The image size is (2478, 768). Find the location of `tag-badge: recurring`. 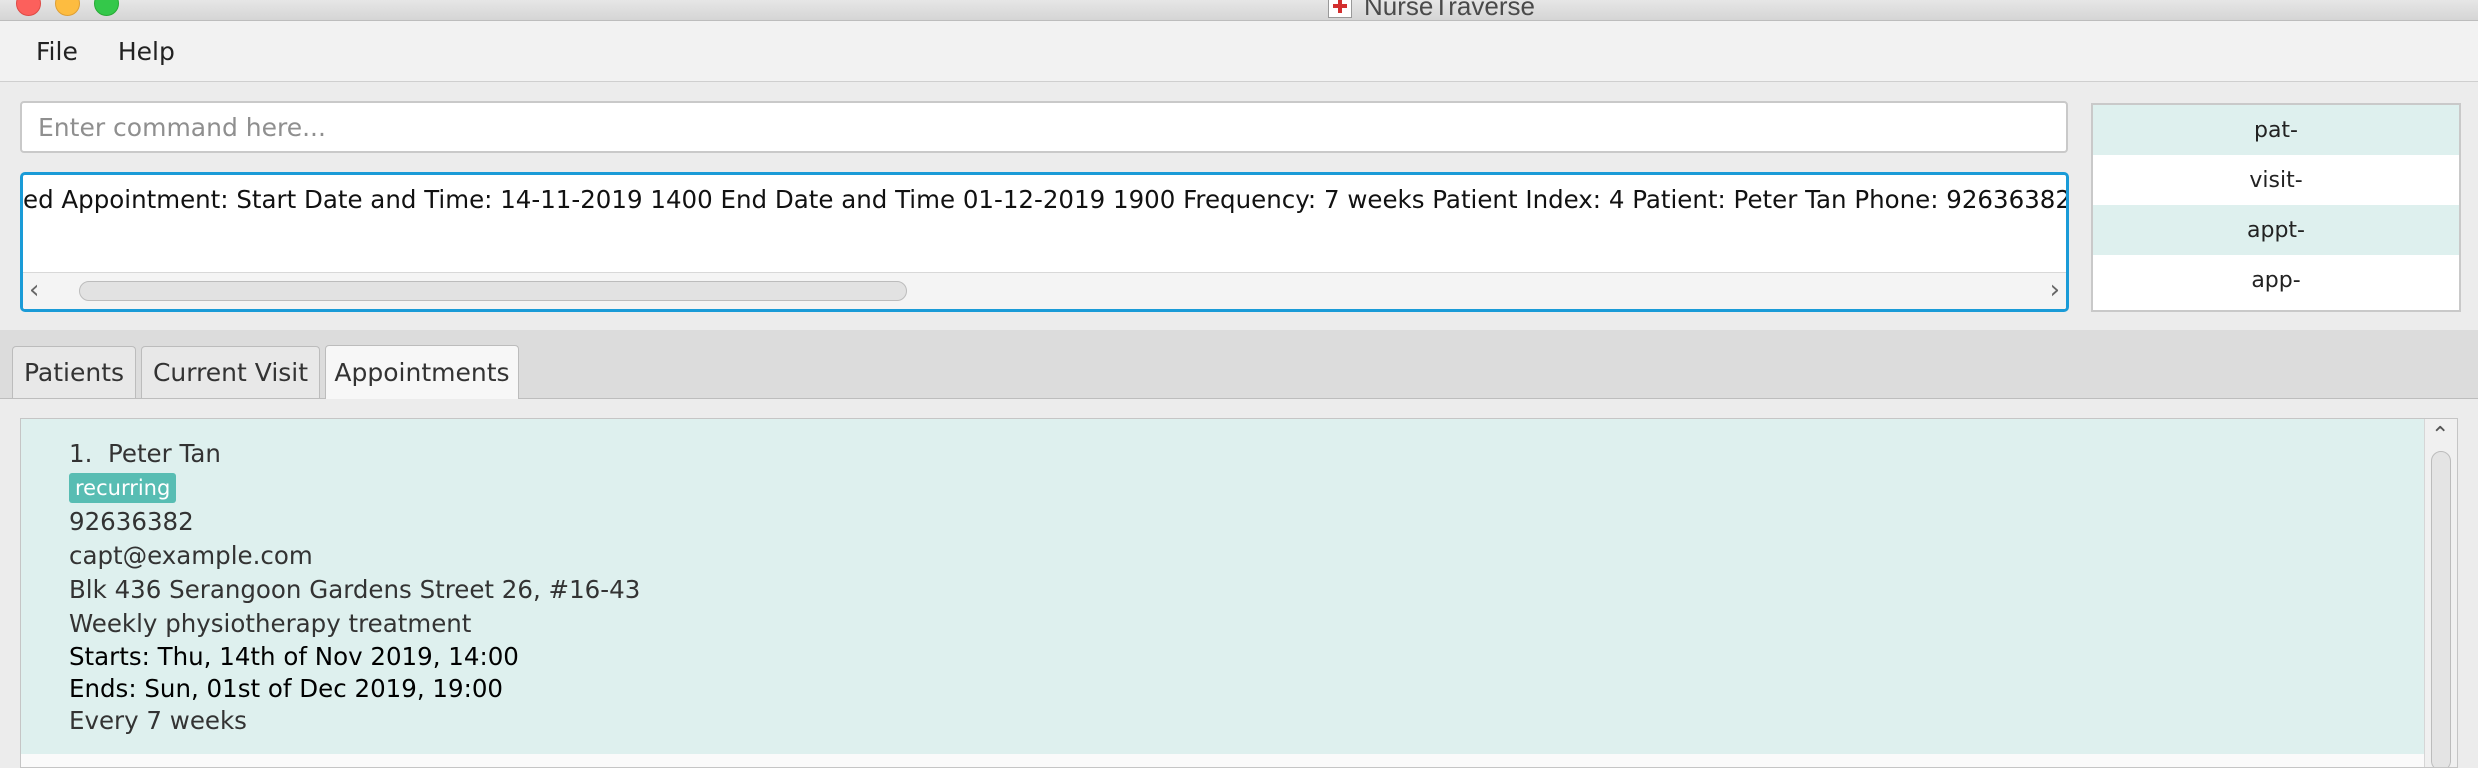

tag-badge: recurring is located at coordinates (123, 488).